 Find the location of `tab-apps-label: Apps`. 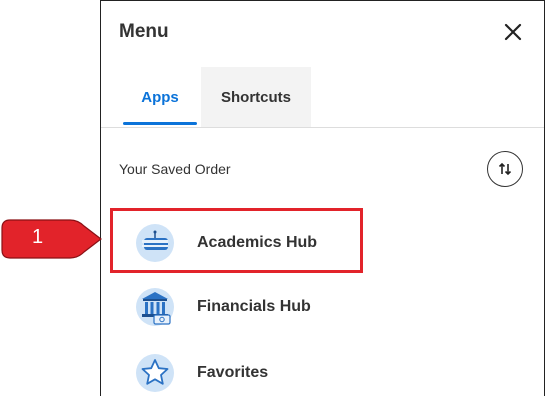

tab-apps-label: Apps is located at coordinates (160, 97).